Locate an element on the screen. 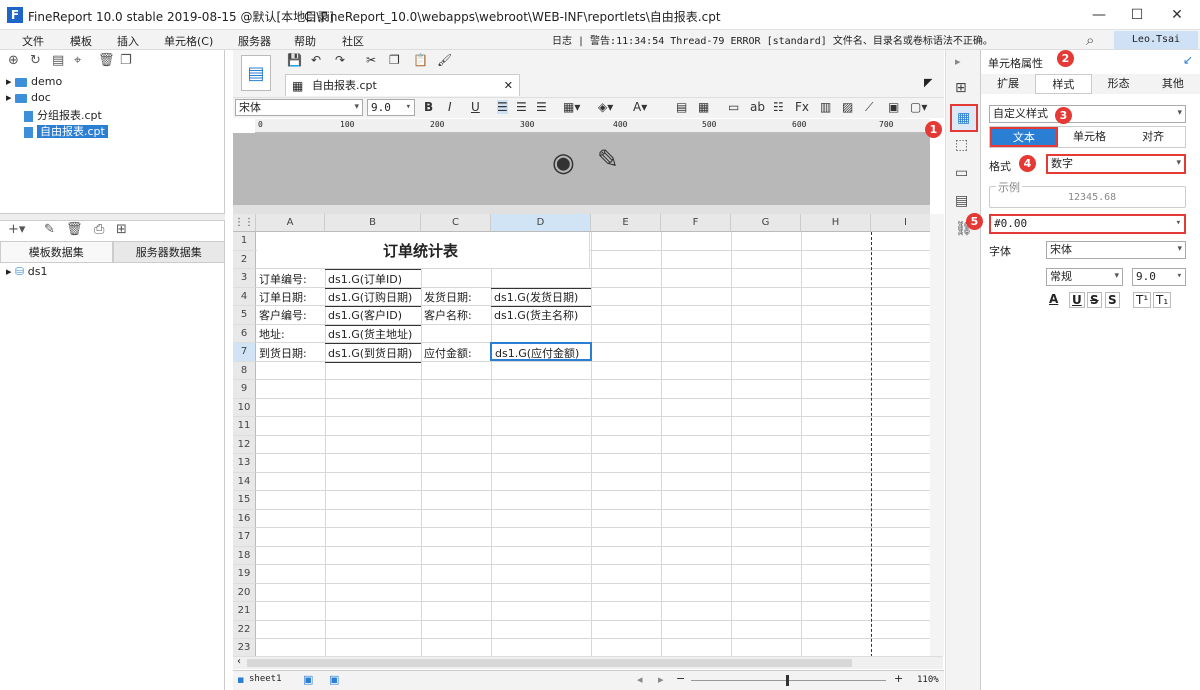  cell-a6: 地址: is located at coordinates (272, 334).